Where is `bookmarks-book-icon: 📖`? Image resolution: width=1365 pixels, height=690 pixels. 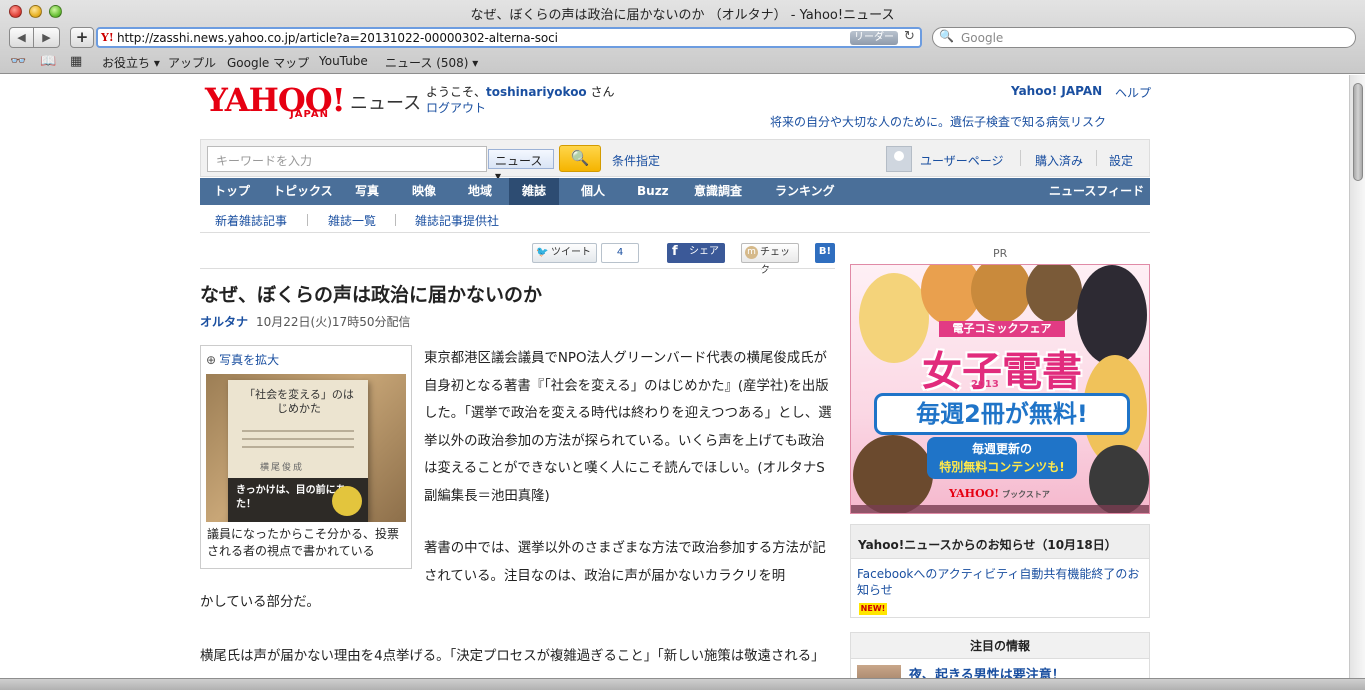
bookmarks-book-icon: 📖 is located at coordinates (48, 61).